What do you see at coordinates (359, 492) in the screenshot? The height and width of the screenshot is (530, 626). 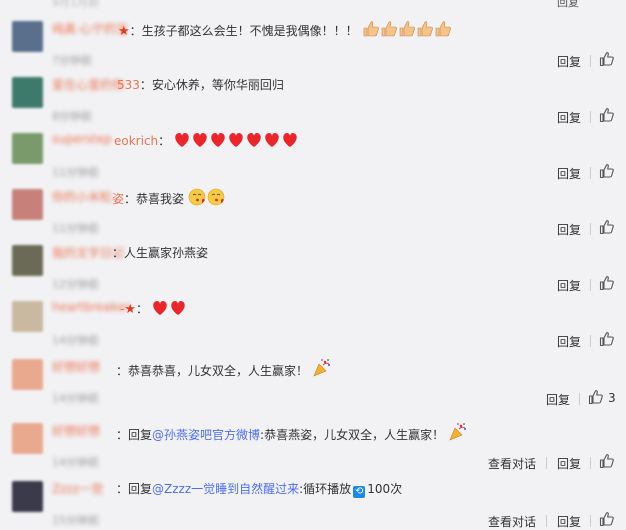 I see `repeat-icon: ⟲` at bounding box center [359, 492].